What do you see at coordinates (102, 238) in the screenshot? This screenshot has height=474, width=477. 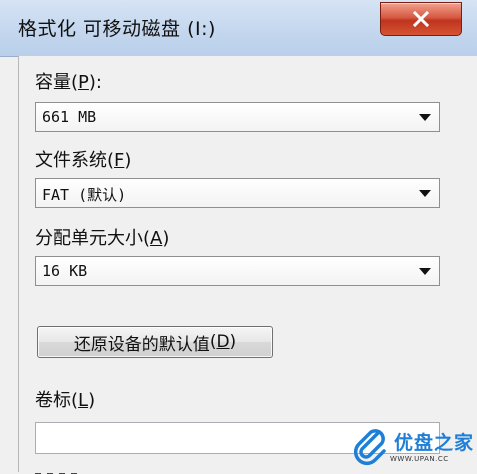 I see `allocation-label: 分配单元大小(A)` at bounding box center [102, 238].